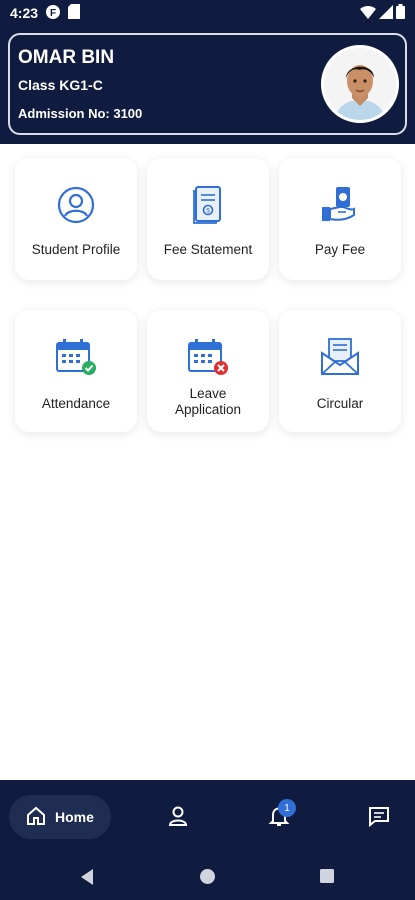  I want to click on tile-circular: Circular, so click(340, 371).